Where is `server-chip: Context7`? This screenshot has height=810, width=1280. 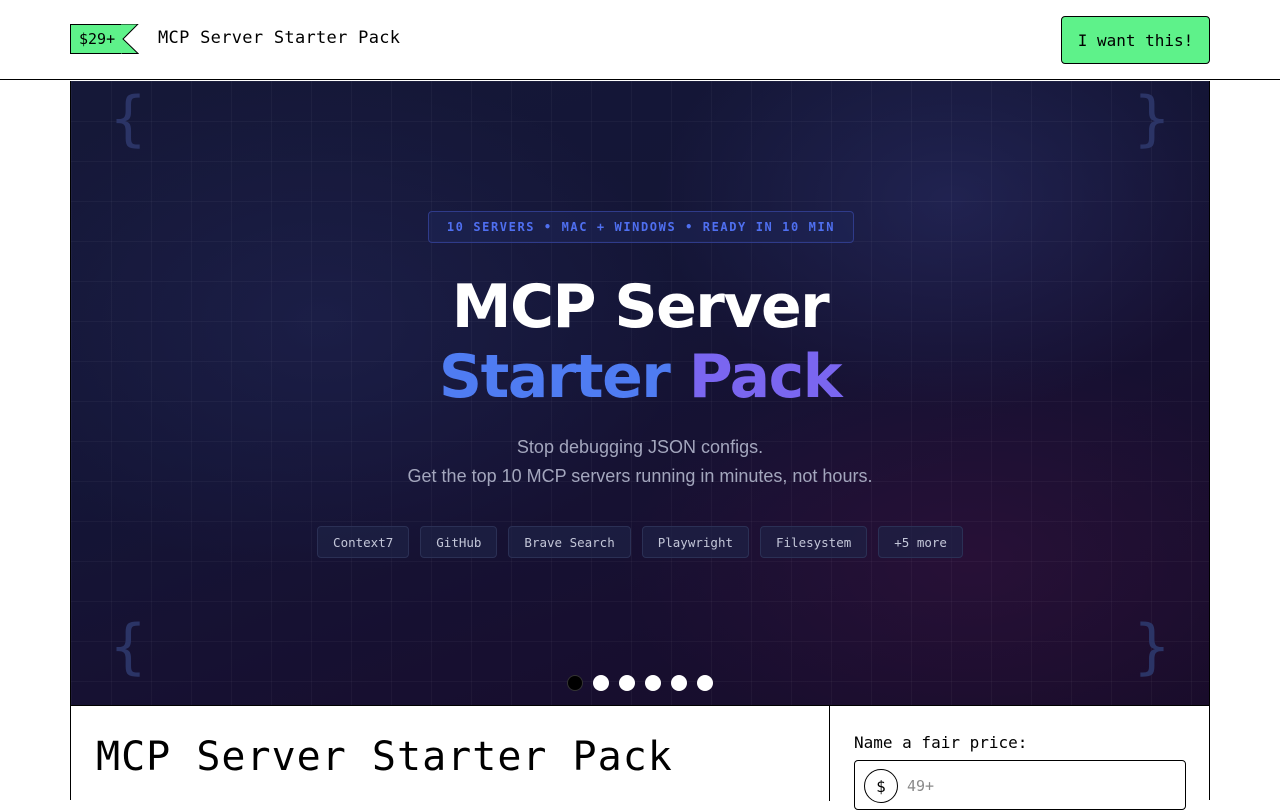 server-chip: Context7 is located at coordinates (363, 542).